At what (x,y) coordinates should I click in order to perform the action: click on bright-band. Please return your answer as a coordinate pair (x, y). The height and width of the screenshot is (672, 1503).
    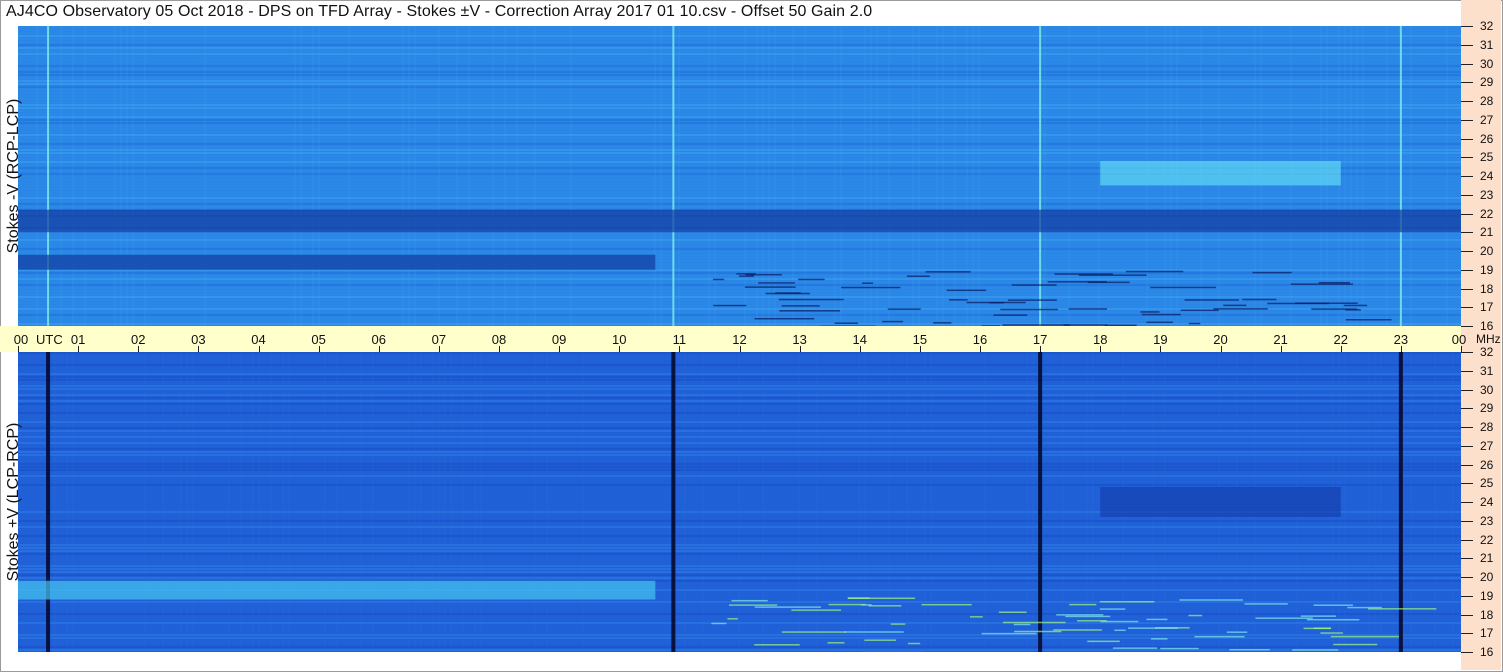
    Looking at the image, I should click on (337, 590).